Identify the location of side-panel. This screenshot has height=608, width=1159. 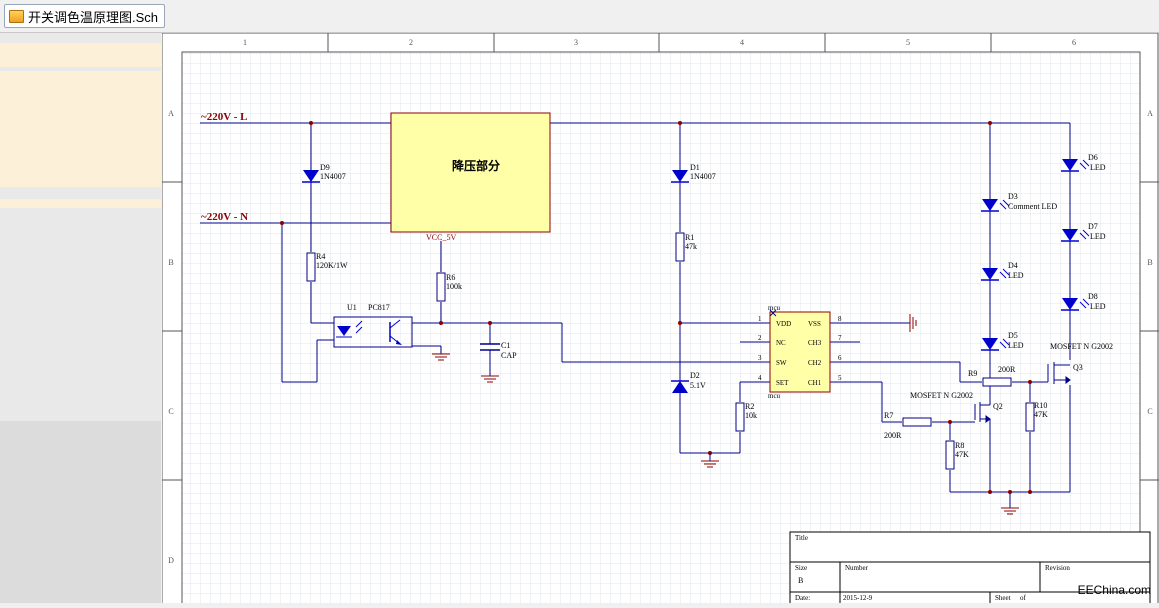
(80, 318).